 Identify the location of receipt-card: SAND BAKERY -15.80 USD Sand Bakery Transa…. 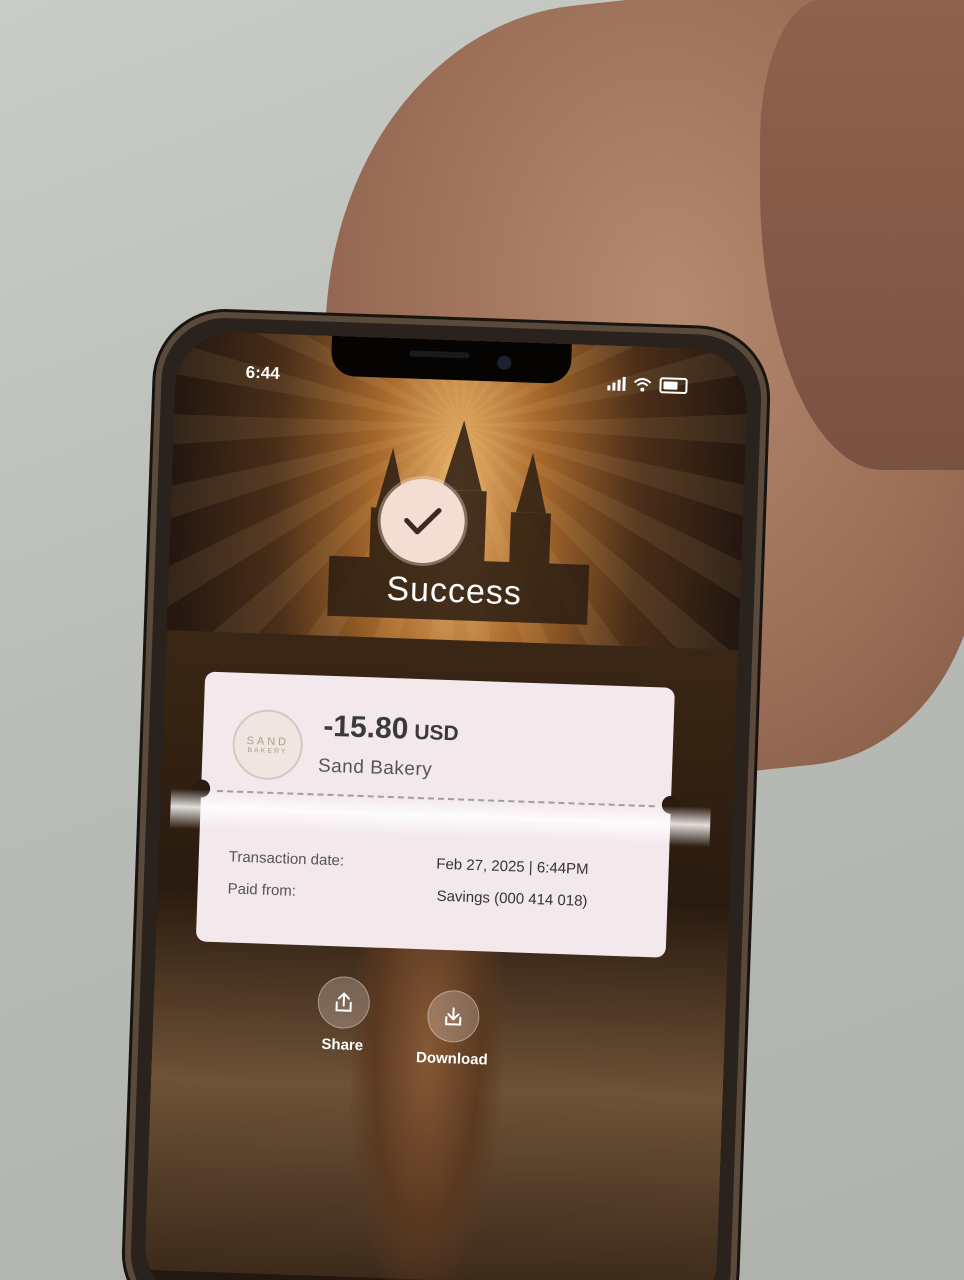
(440, 814).